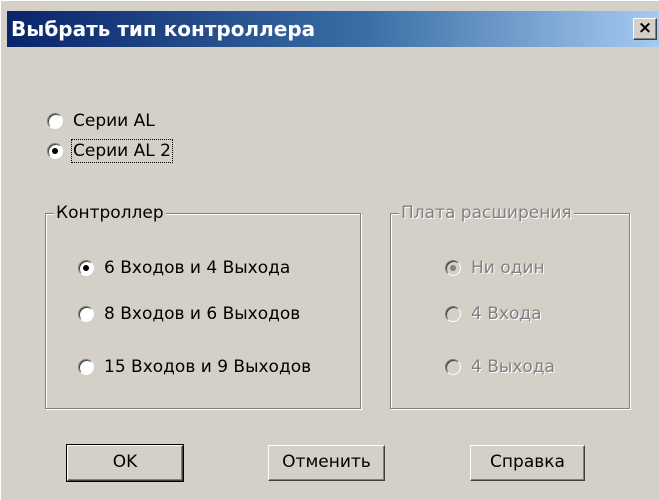 Image resolution: width=659 pixels, height=500 pixels. What do you see at coordinates (86, 314) in the screenshot?
I see `radio-controller-8in-6out-indicator` at bounding box center [86, 314].